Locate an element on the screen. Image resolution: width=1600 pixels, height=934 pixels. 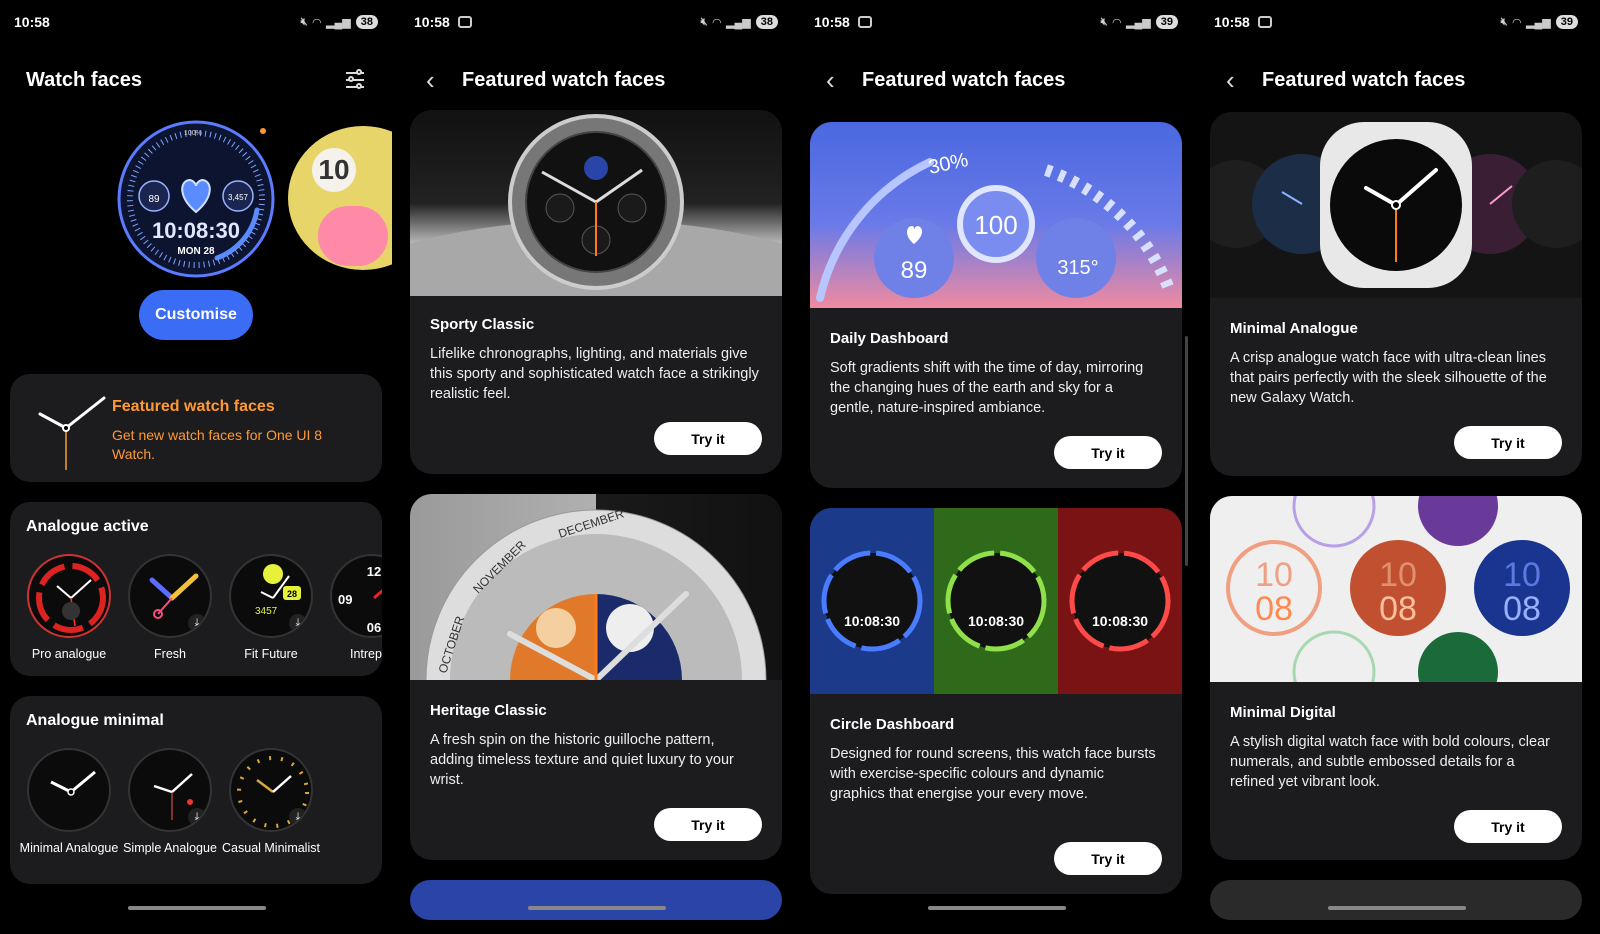
status-icons: 🔇︎ ◠ ▂▄▆ 39 is located at coordinates (1139, 22).